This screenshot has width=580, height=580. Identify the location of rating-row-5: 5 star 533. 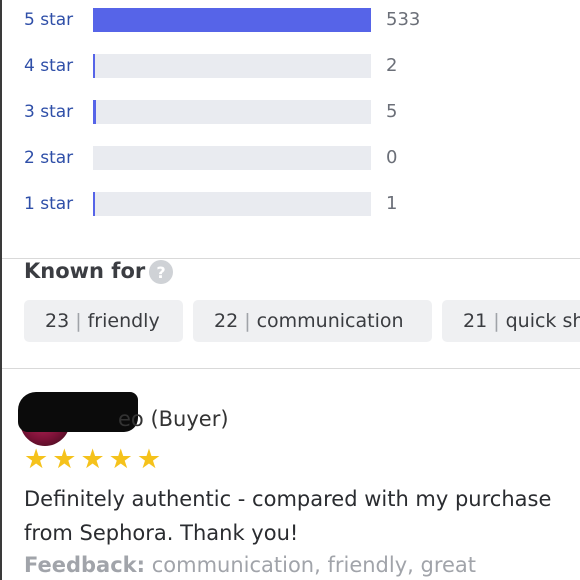
(290, 21).